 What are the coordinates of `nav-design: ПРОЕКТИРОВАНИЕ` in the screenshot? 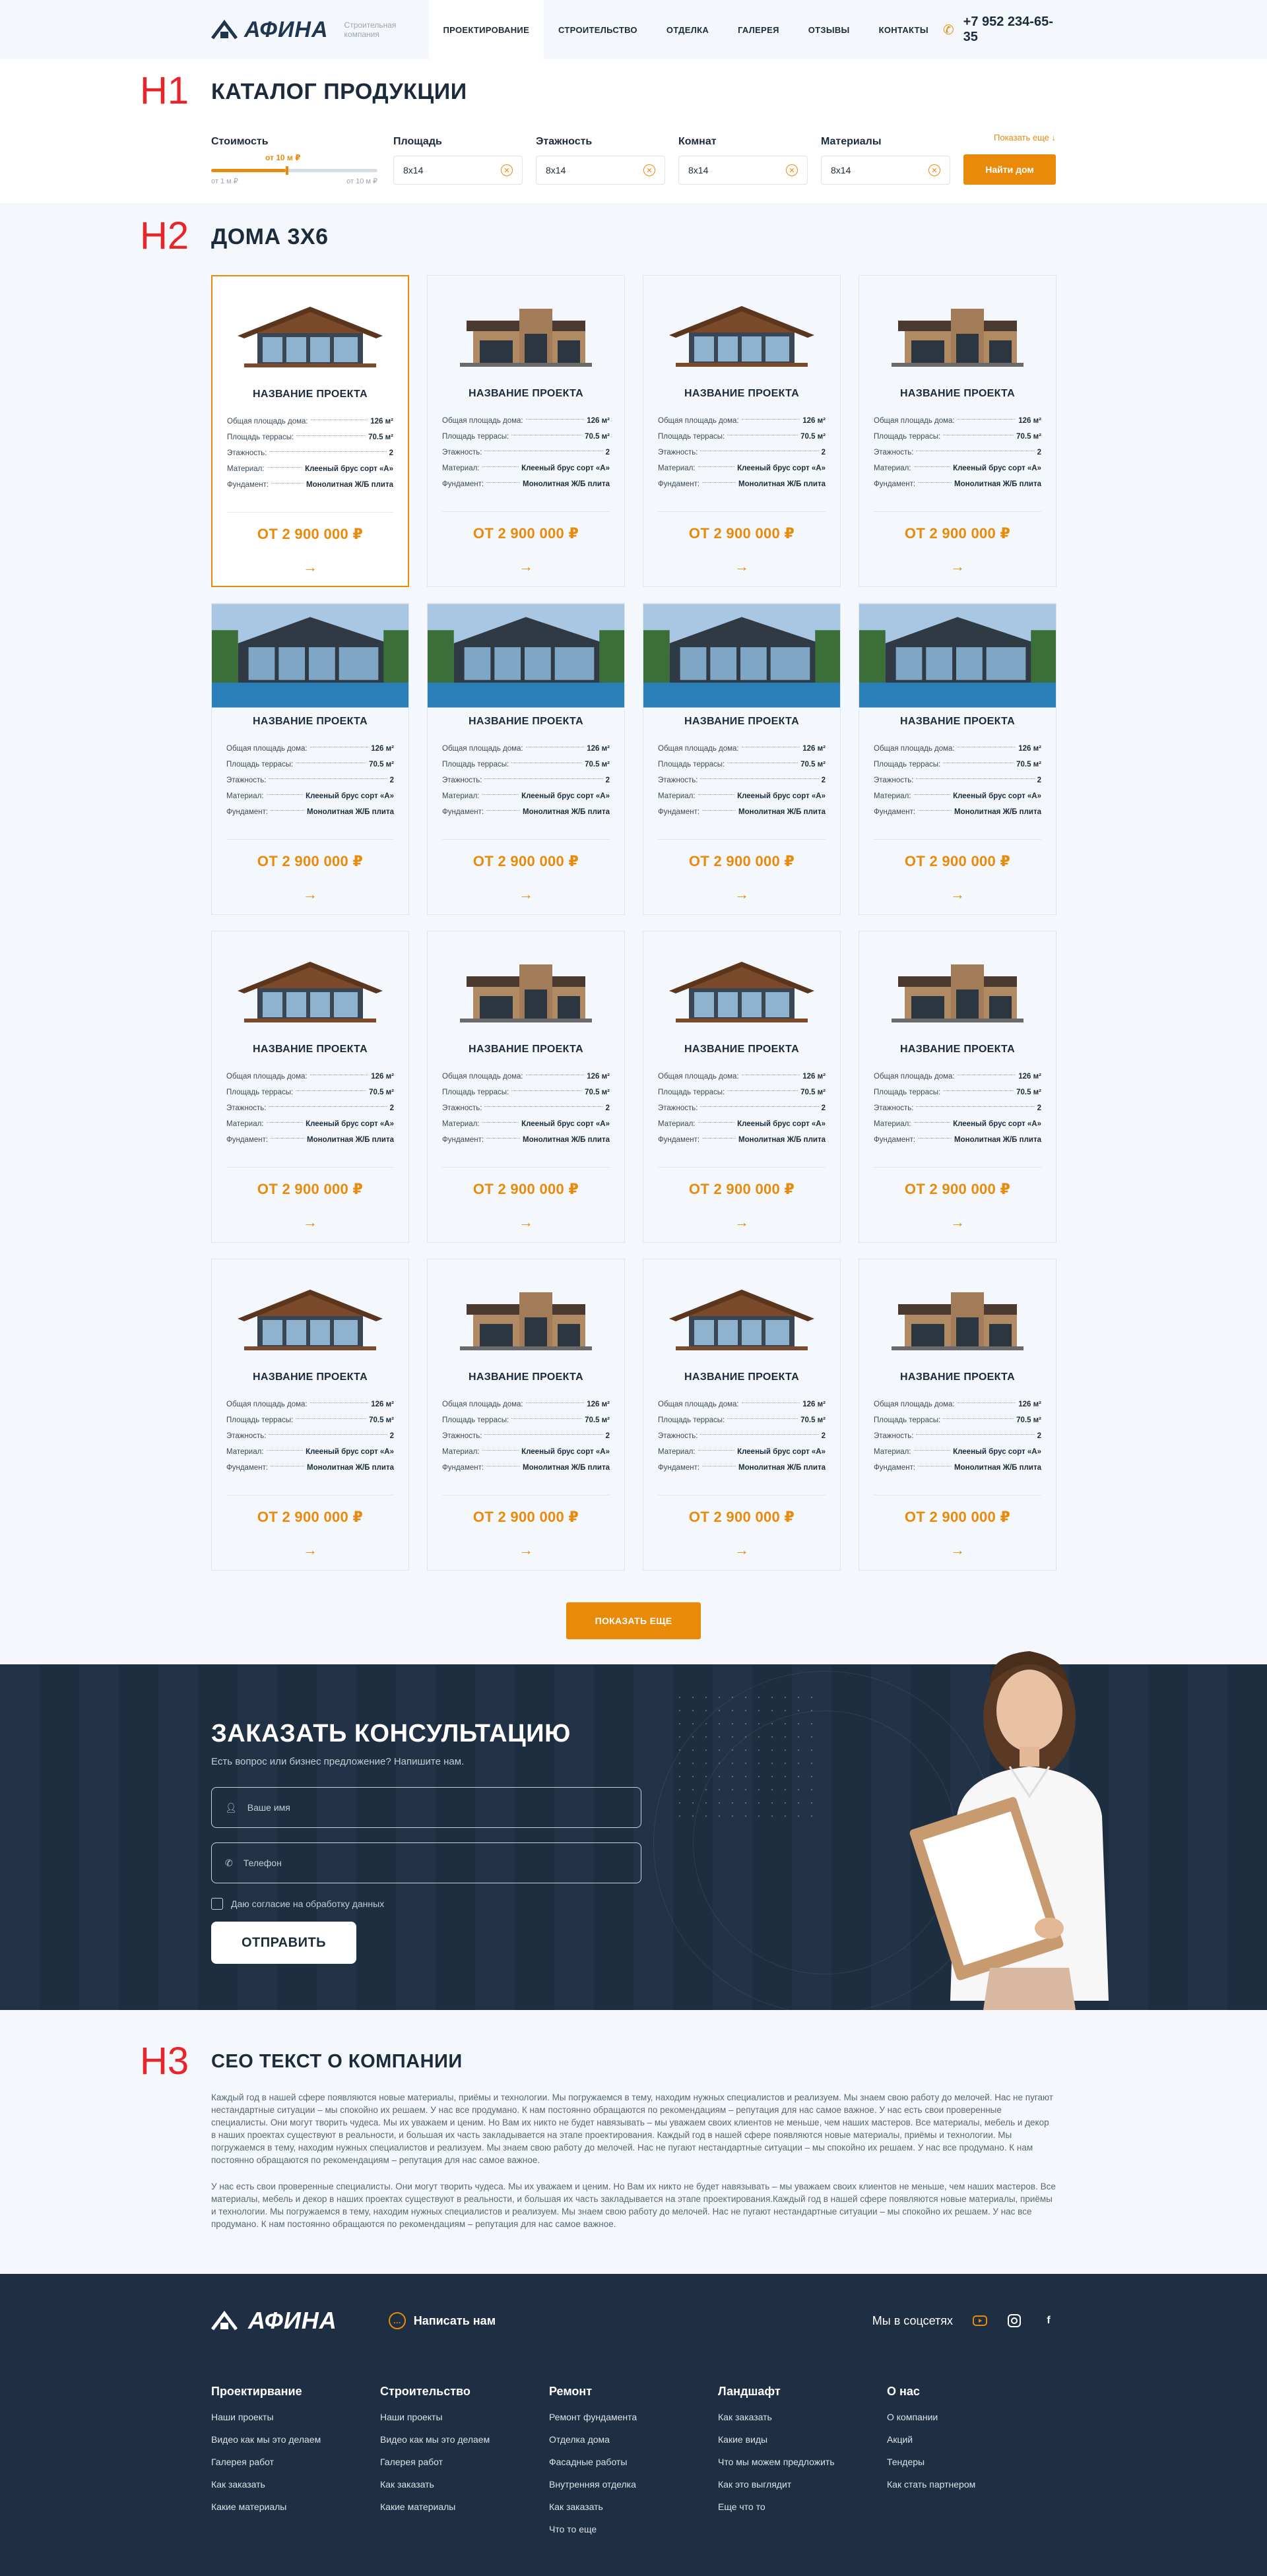 It's located at (486, 29).